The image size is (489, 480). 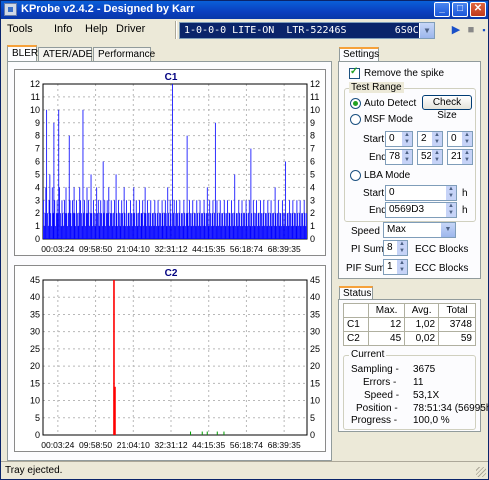 I want to click on y-tick-label-right: 12, so click(x=315, y=84).